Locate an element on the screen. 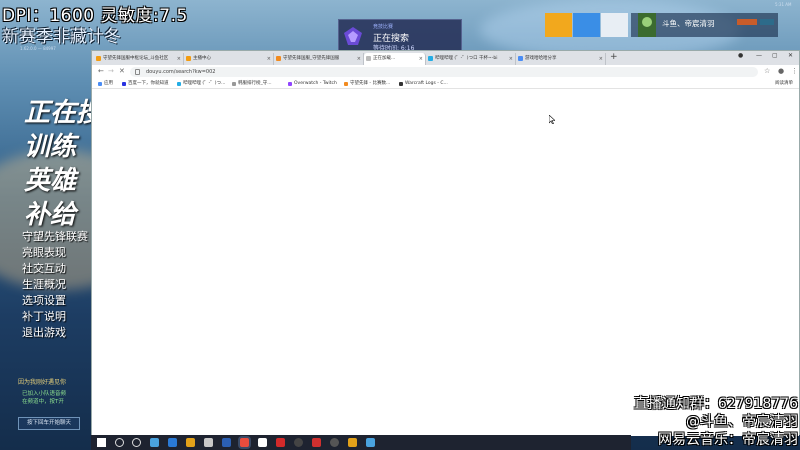 Image resolution: width=800 pixels, height=450 pixels. queue-mode: 竞技比赛 is located at coordinates (383, 27).